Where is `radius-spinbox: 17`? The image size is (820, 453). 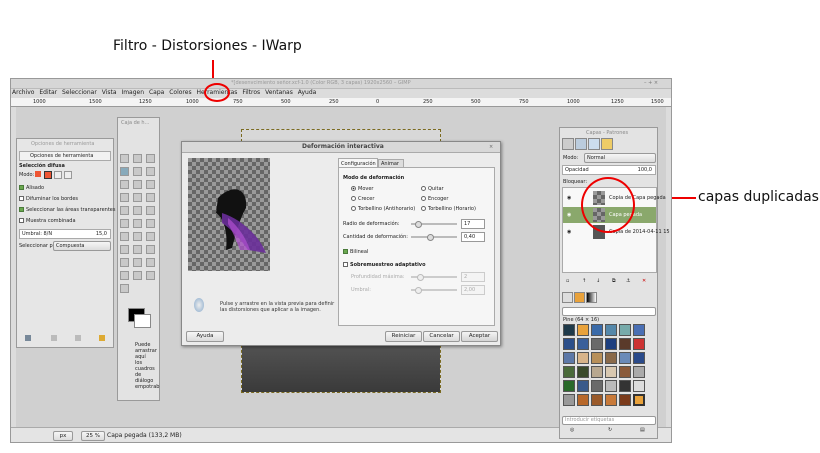 radius-spinbox: 17 is located at coordinates (473, 224).